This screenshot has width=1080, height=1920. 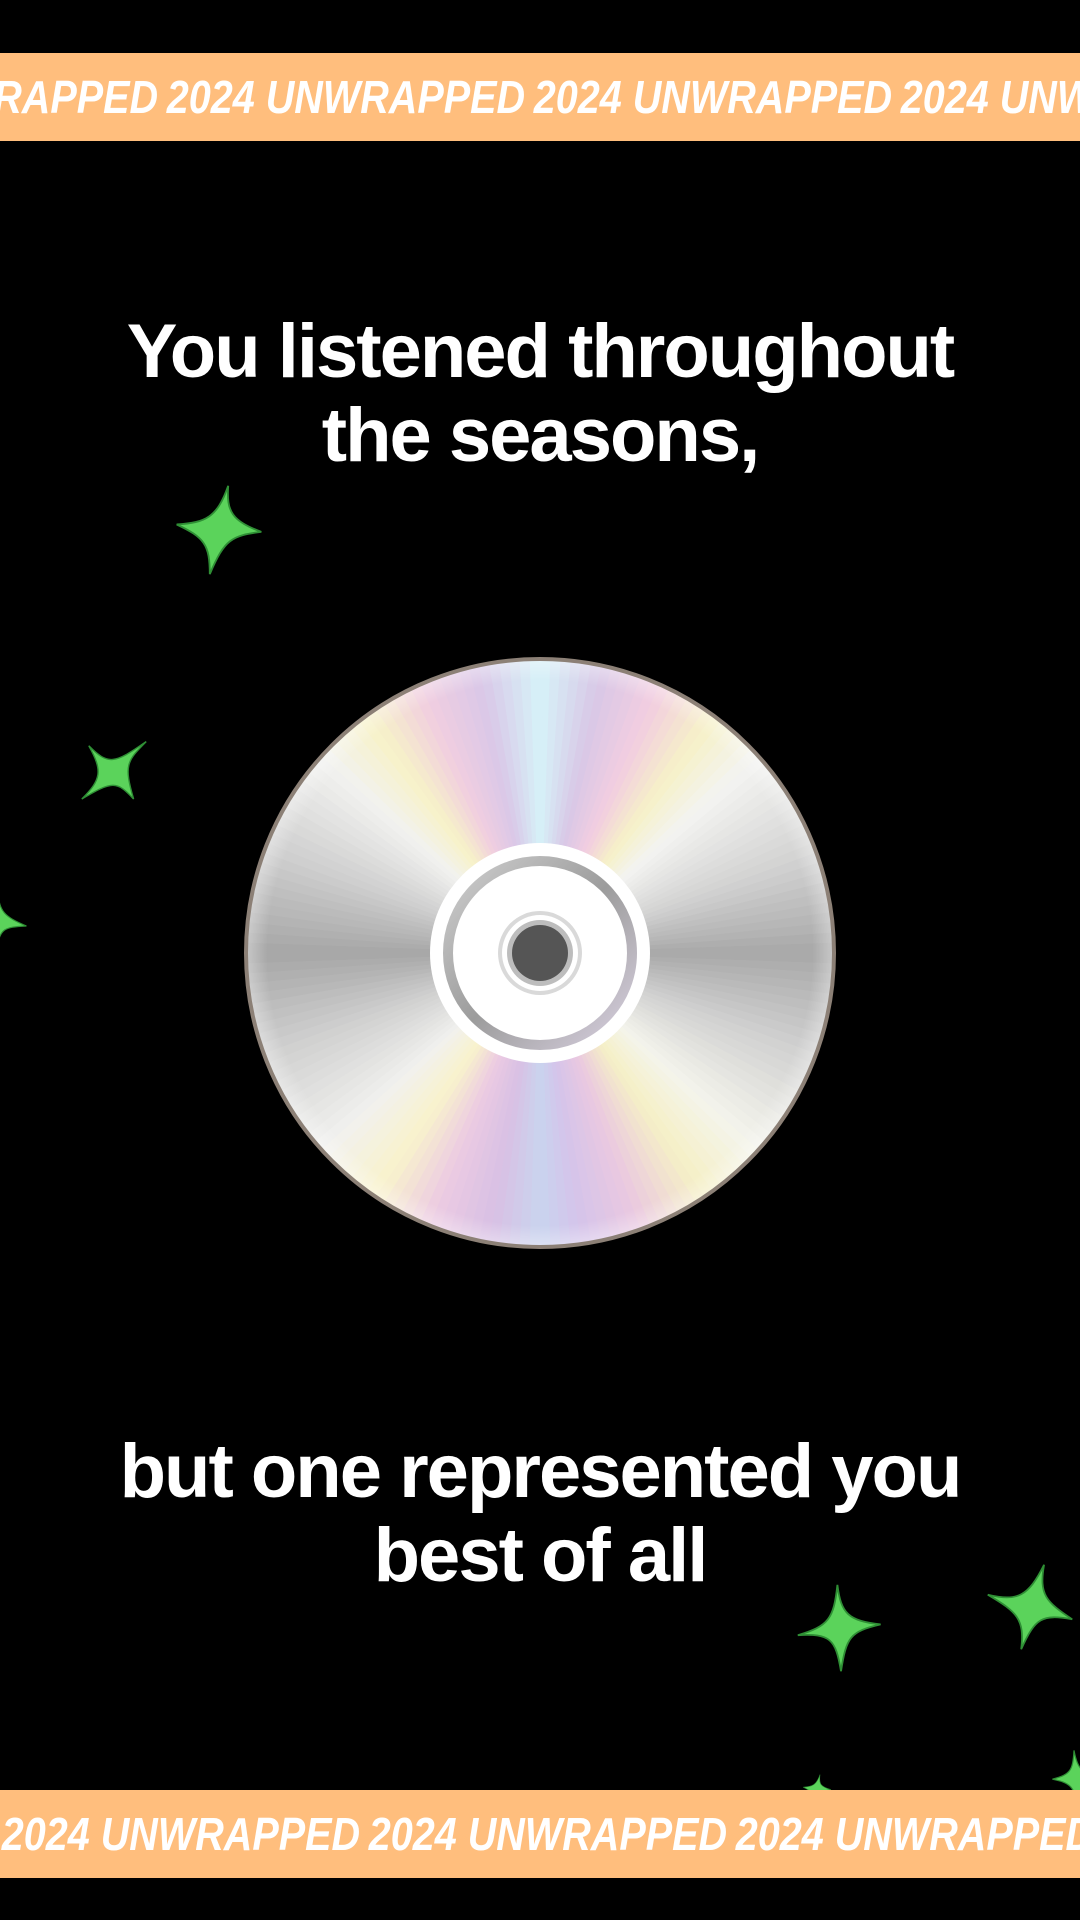 I want to click on headline-bottom-line2: best of all, so click(x=541, y=1555).